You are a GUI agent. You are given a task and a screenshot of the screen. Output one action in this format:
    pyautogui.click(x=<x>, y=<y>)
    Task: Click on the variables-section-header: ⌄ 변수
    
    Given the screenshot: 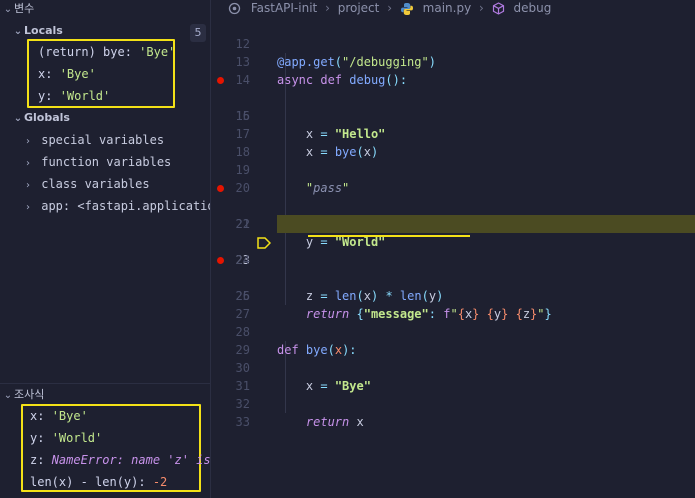 What is the action you would take?
    pyautogui.click(x=18, y=10)
    